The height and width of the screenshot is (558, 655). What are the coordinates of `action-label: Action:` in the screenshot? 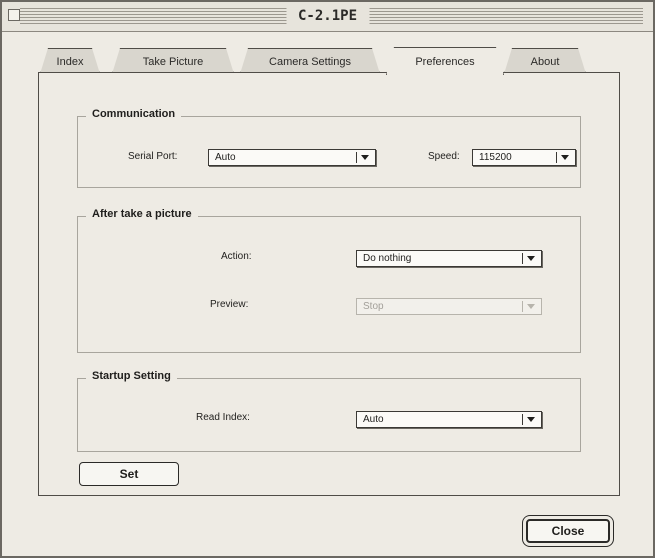 It's located at (236, 256).